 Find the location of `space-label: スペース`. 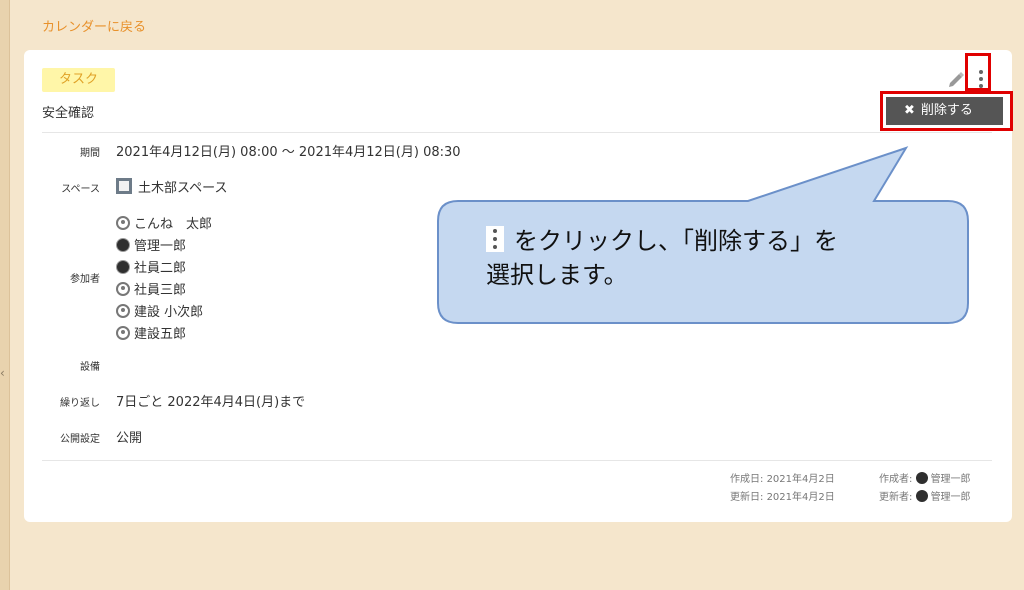

space-label: スペース is located at coordinates (80, 189).